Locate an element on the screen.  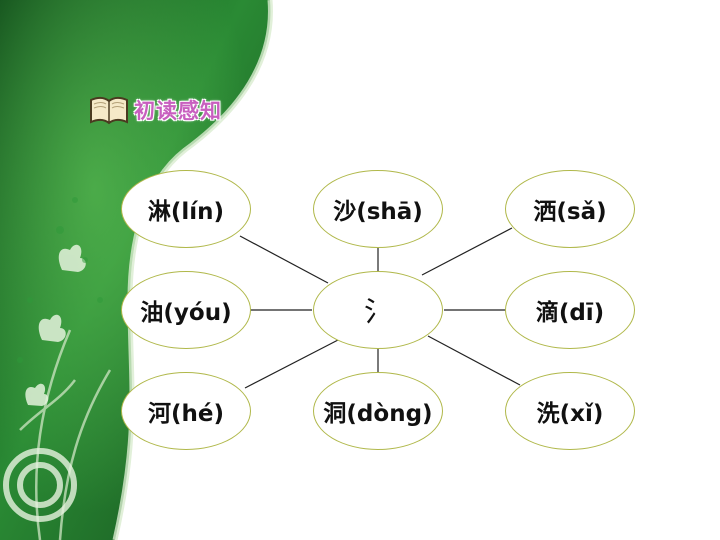
word-node-di: 滴(dī) is located at coordinates (570, 310).